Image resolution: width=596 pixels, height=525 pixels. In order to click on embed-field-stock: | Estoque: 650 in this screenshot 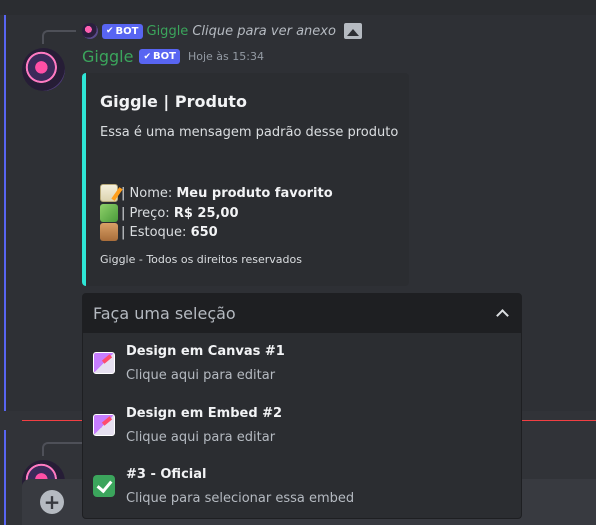, I will do `click(159, 232)`.